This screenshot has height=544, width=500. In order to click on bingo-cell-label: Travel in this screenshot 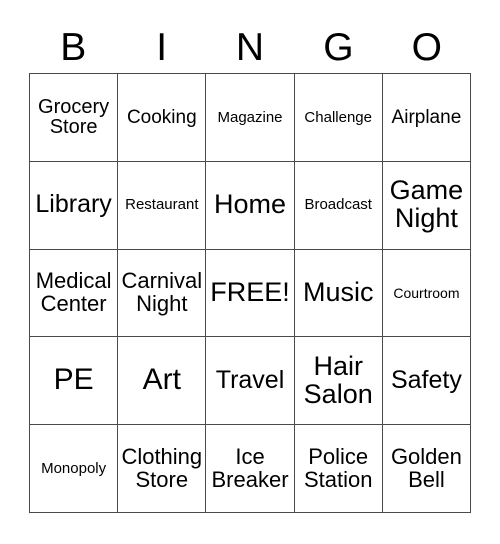, I will do `click(250, 379)`.